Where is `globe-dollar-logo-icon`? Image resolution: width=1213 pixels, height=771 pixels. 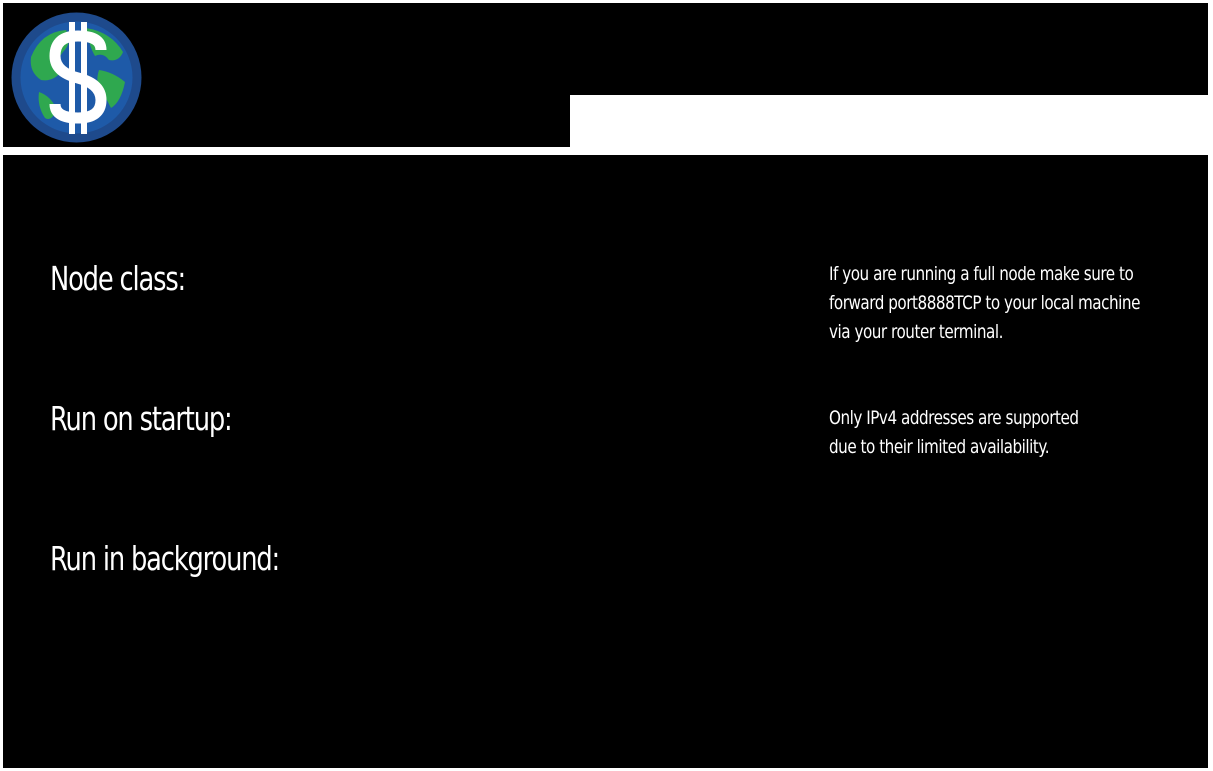
globe-dollar-logo-icon is located at coordinates (76, 77).